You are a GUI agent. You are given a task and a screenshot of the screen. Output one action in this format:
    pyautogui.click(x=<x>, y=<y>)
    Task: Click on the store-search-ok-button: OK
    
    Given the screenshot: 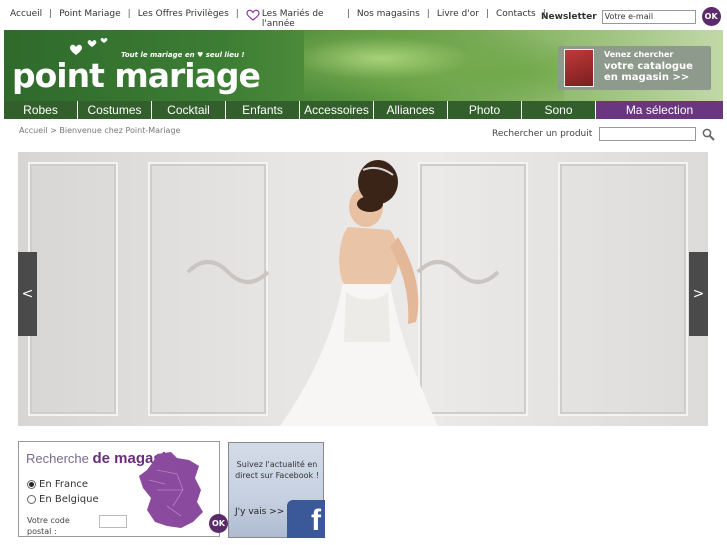 What is the action you would take?
    pyautogui.click(x=218, y=523)
    